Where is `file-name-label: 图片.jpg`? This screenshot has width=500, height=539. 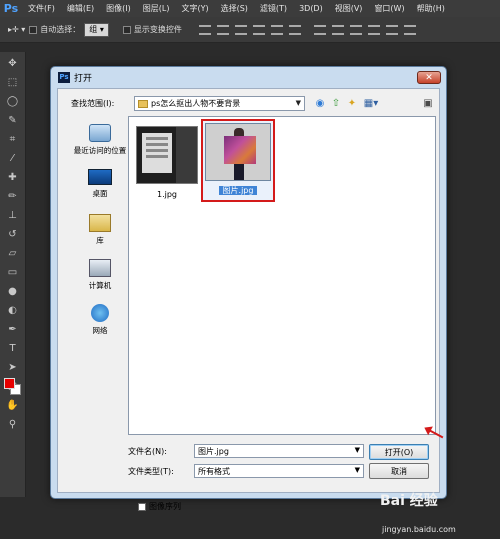
file-name-label: 图片.jpg is located at coordinates (238, 190).